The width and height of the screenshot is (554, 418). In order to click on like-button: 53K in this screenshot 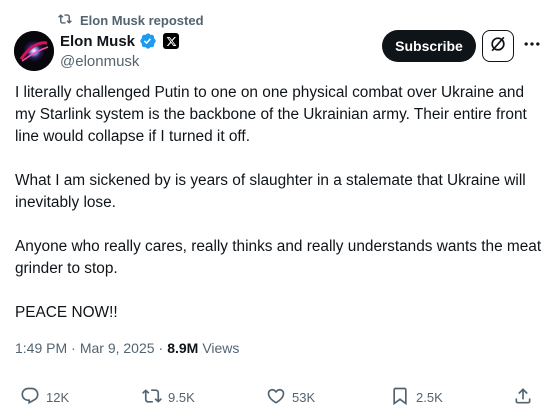, I will do `click(290, 397)`.